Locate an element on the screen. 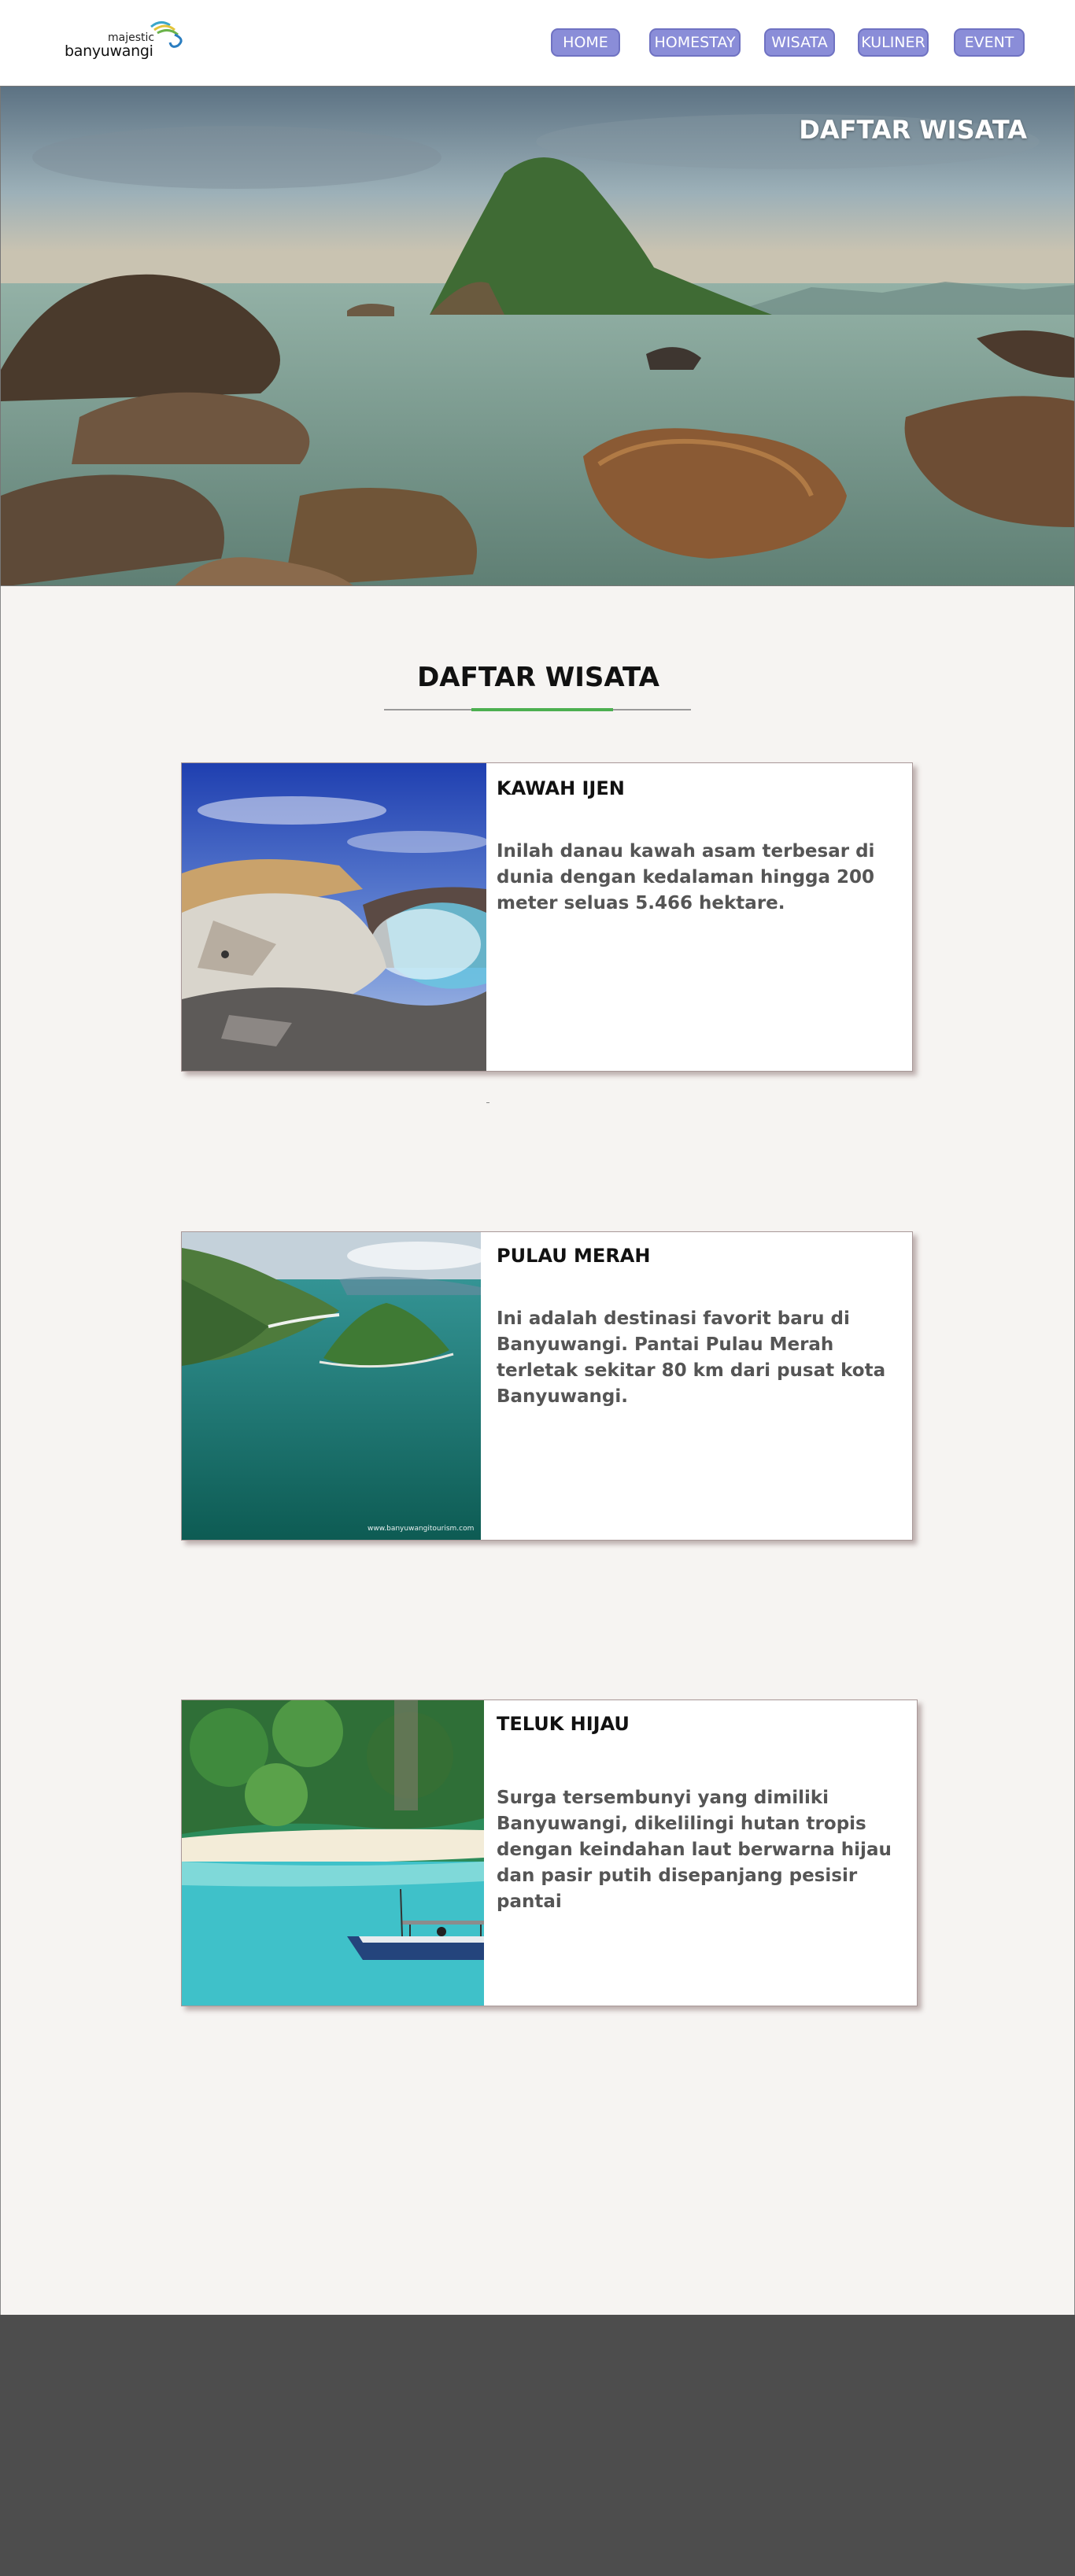 This screenshot has height=2576, width=1075. nav-home-button: HOME is located at coordinates (586, 42).